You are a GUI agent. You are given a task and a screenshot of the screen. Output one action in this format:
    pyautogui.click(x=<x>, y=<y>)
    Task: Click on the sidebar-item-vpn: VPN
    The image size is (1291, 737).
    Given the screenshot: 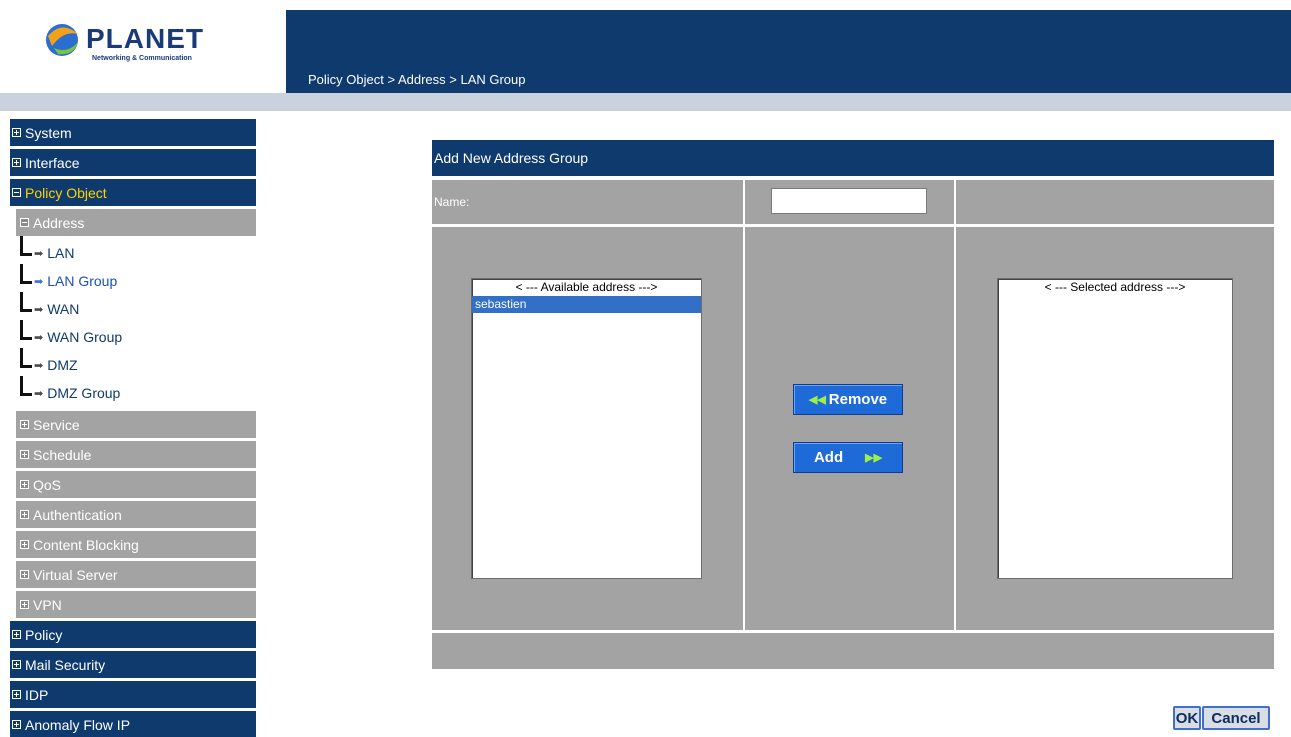 What is the action you would take?
    pyautogui.click(x=136, y=604)
    